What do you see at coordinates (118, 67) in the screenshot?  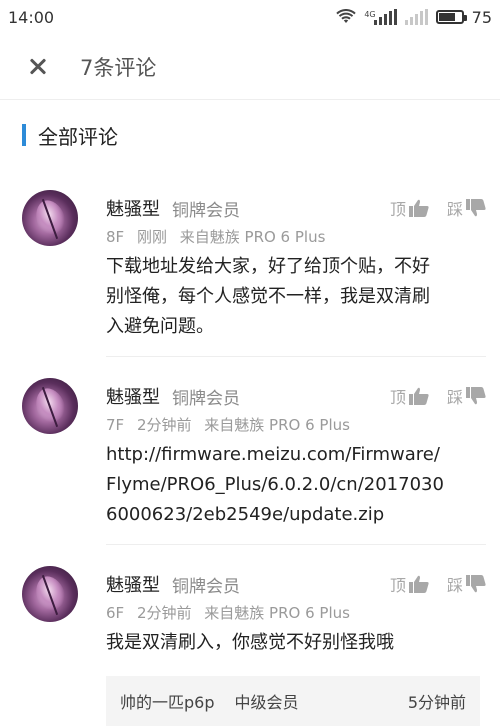 I see `page-title: 7条评论` at bounding box center [118, 67].